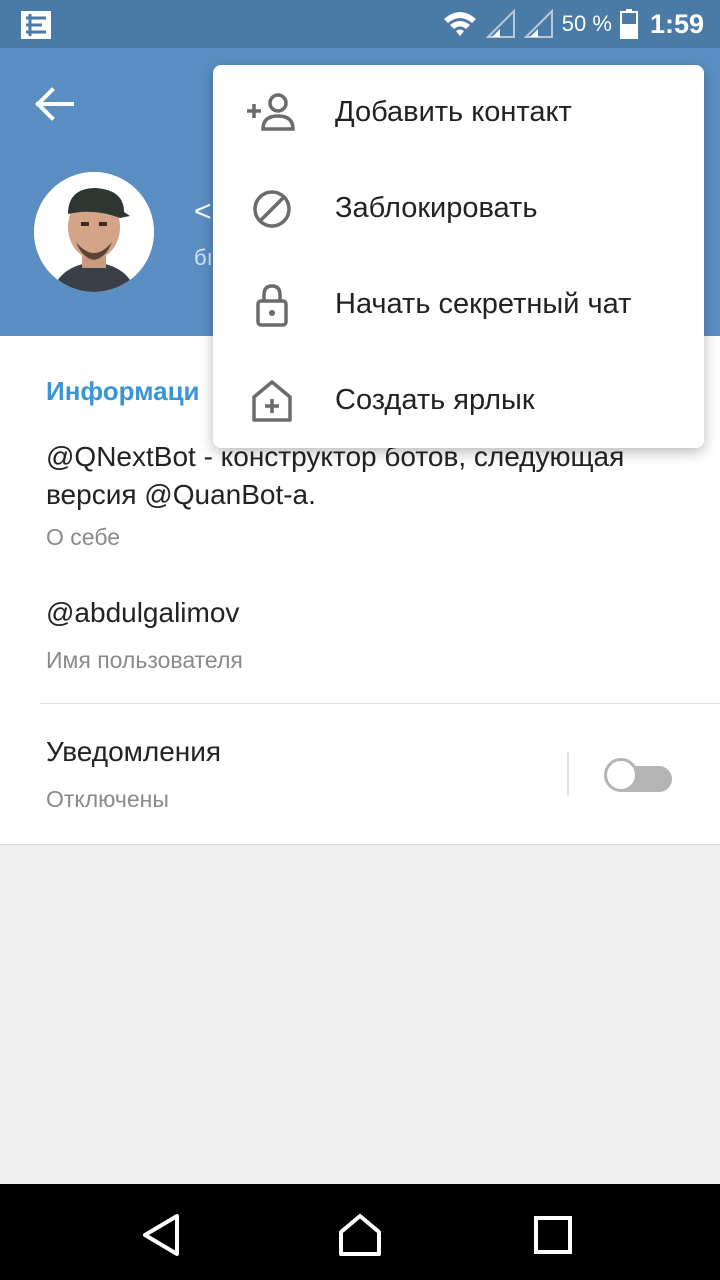  I want to click on username-label: Имя пользователя, so click(144, 660).